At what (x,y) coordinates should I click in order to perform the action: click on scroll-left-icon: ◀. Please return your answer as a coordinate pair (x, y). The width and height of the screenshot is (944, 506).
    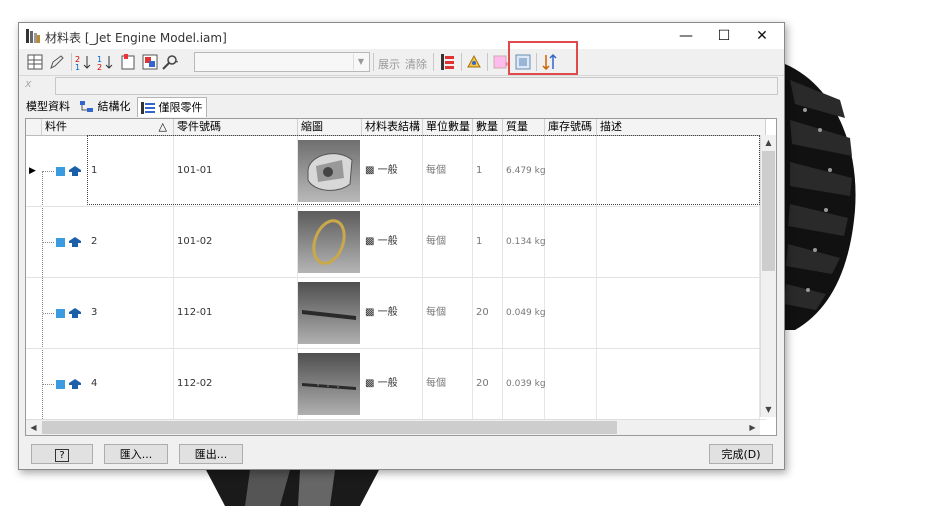
    Looking at the image, I should click on (33, 427).